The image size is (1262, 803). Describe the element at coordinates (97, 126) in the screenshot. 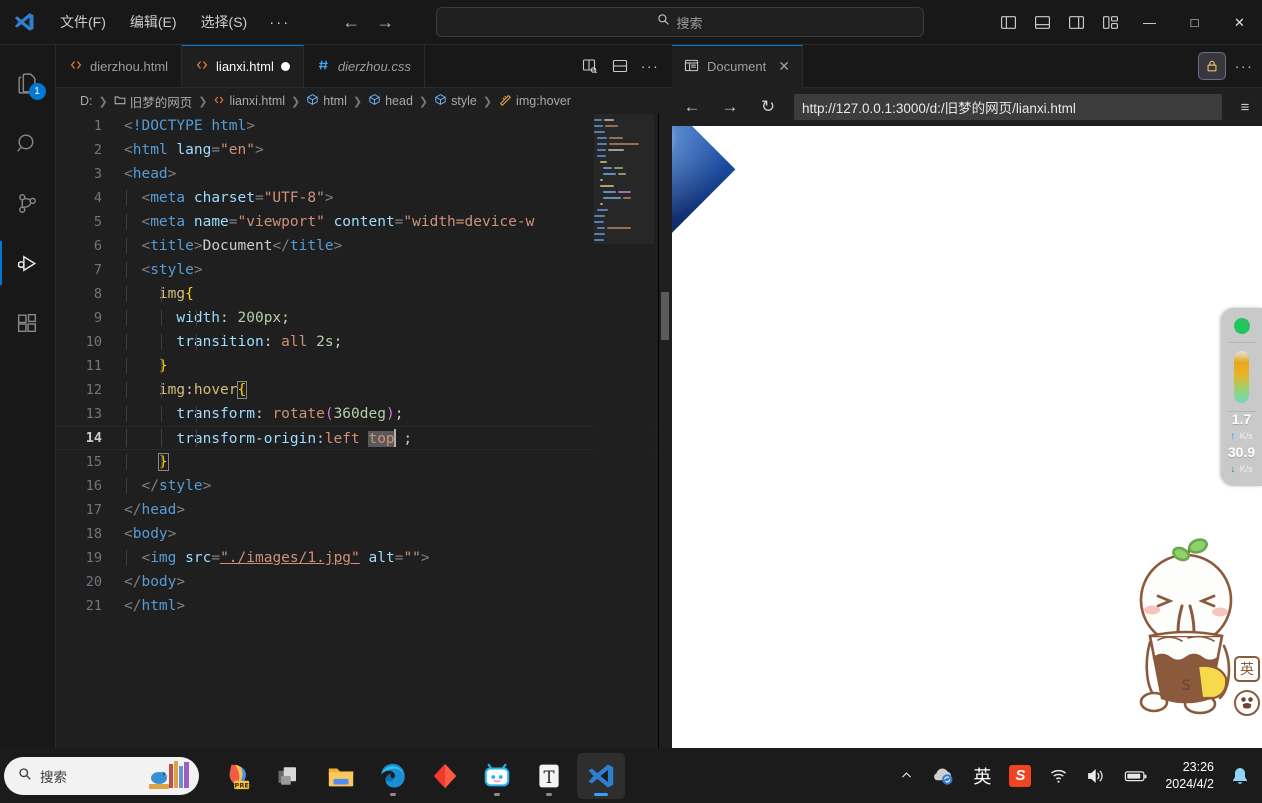

I see `line-number: 1` at that location.